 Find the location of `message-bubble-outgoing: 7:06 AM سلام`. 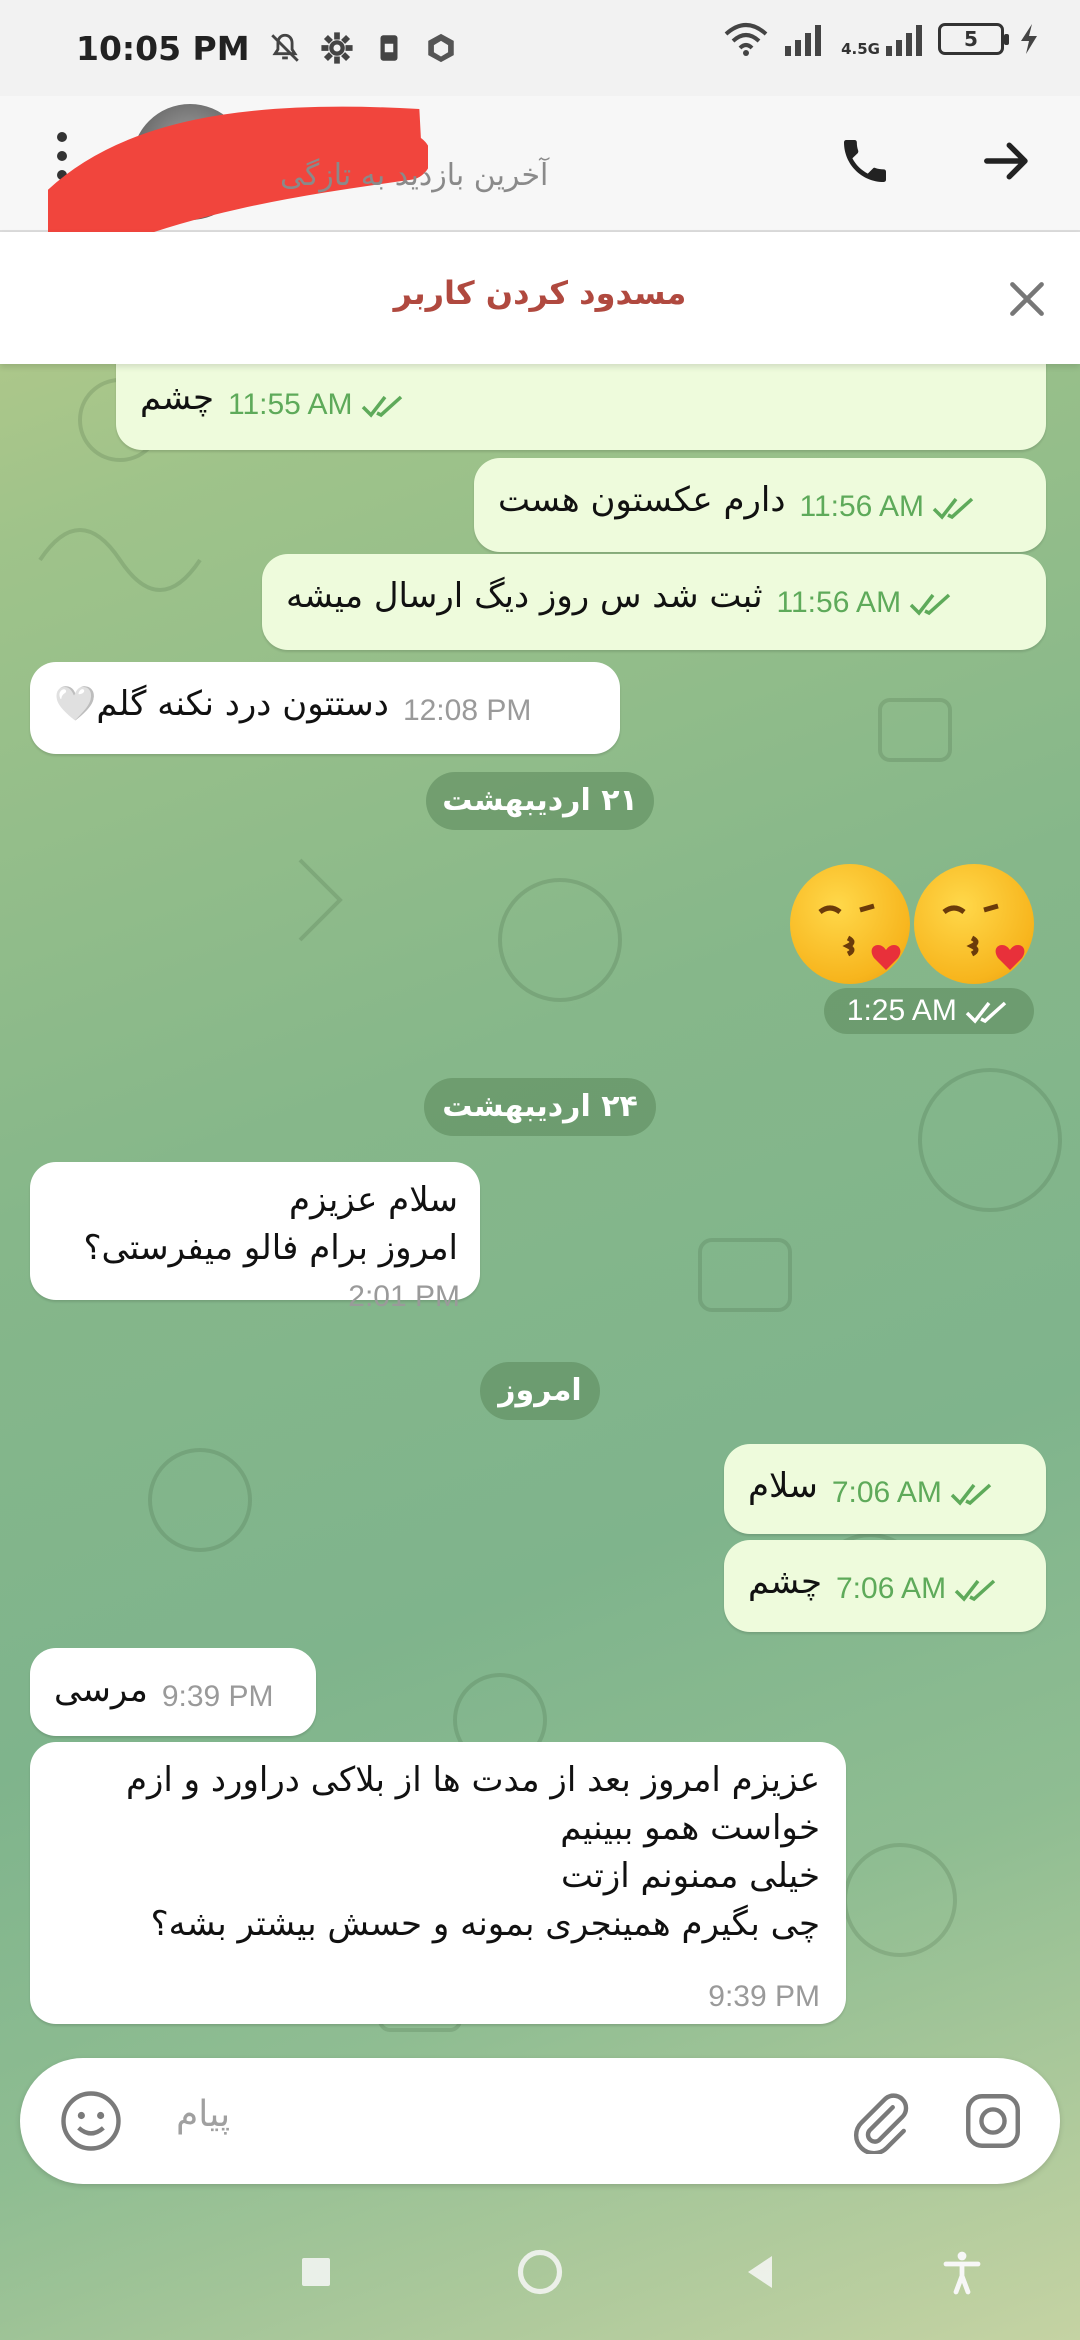

message-bubble-outgoing: 7:06 AM سلام is located at coordinates (885, 1489).